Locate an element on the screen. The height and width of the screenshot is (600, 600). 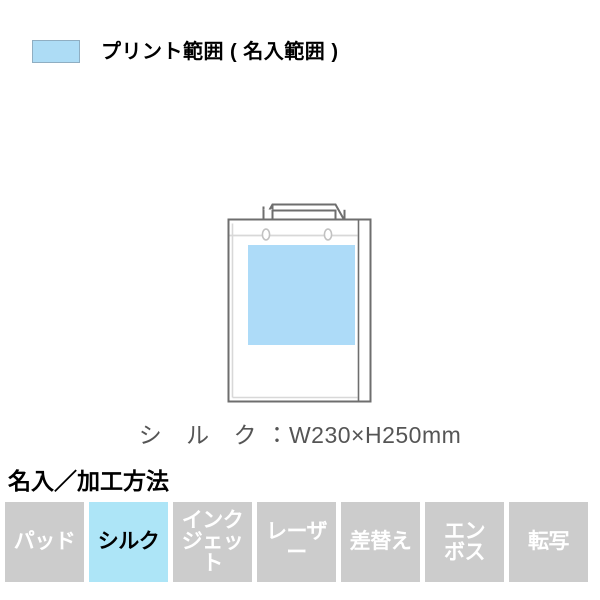
print-area-legend: プリント範囲 ( 名入範囲 ) is located at coordinates (185, 51).